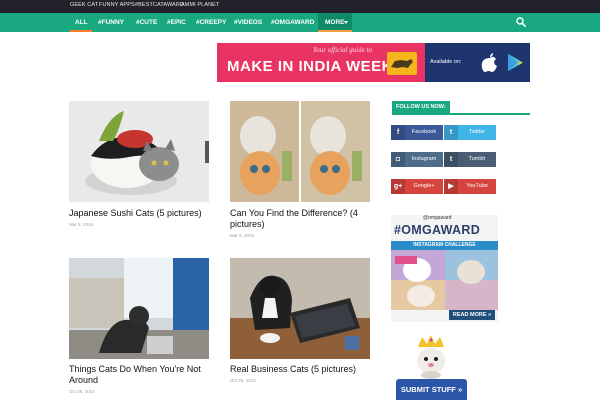 The width and height of the screenshot is (600, 400). I want to click on instagram-icon: ◘, so click(398, 159).